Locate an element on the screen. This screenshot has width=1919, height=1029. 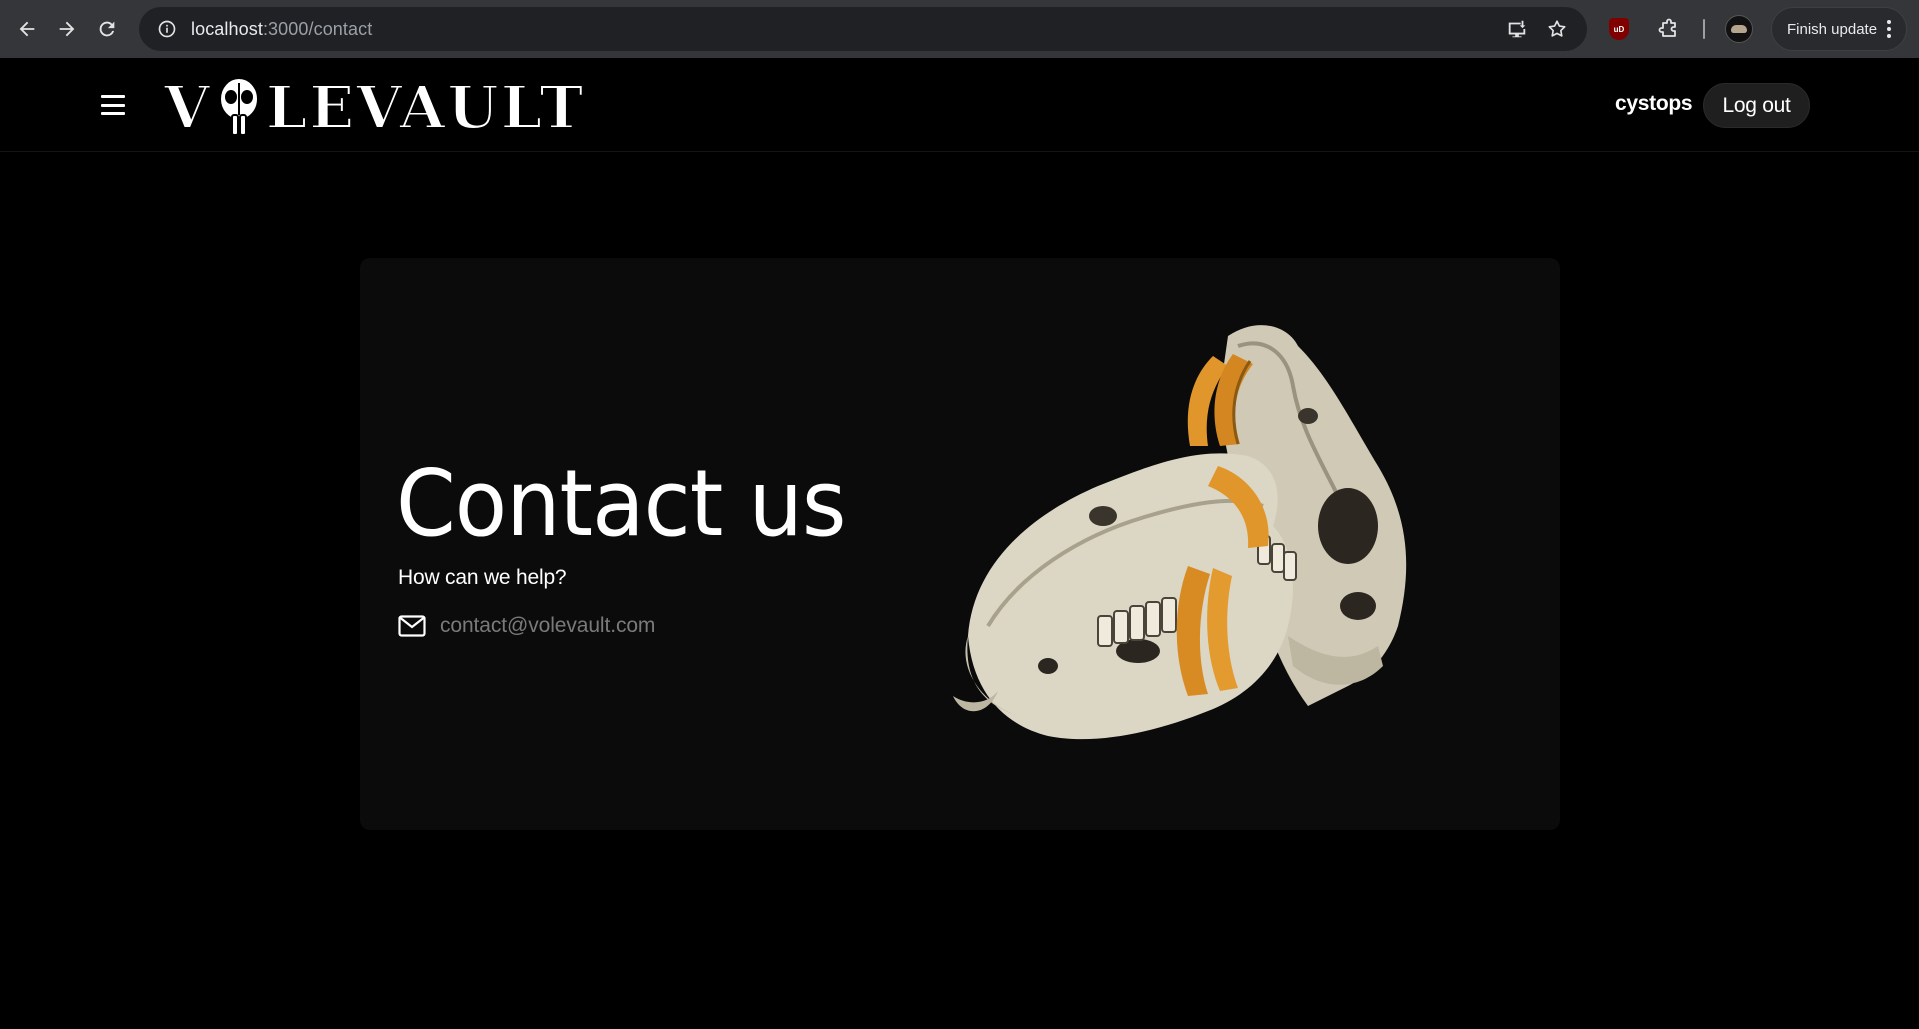
back-button is located at coordinates (27, 29).